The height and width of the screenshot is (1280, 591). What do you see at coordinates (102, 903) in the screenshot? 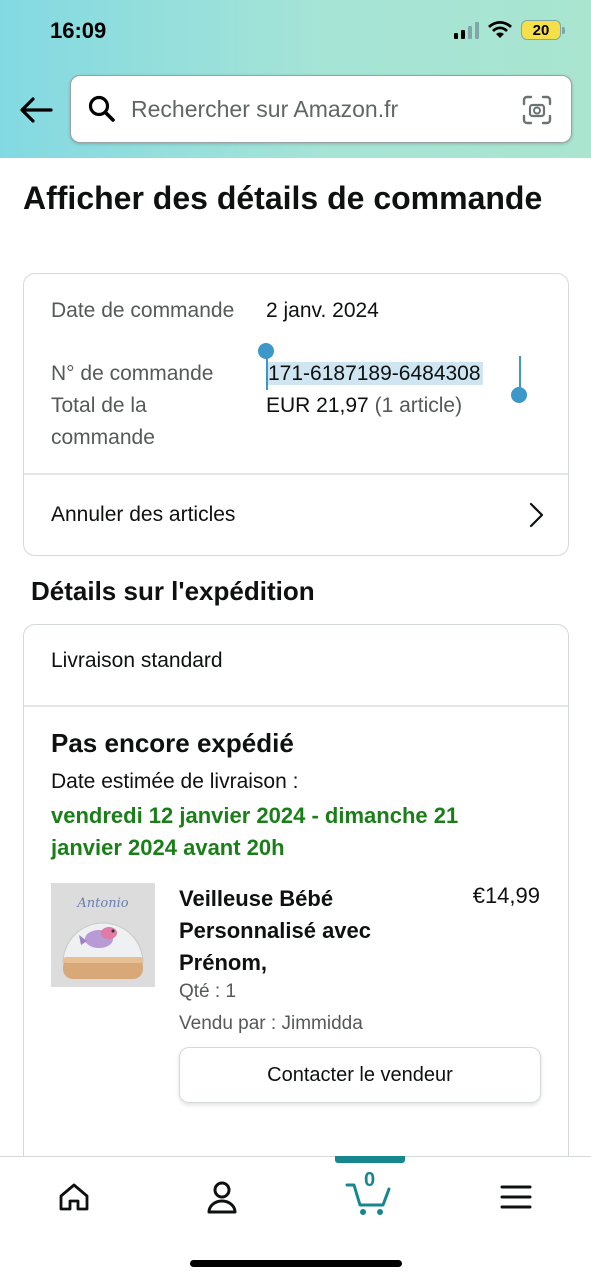
I see `product-image-text: Antonio` at bounding box center [102, 903].